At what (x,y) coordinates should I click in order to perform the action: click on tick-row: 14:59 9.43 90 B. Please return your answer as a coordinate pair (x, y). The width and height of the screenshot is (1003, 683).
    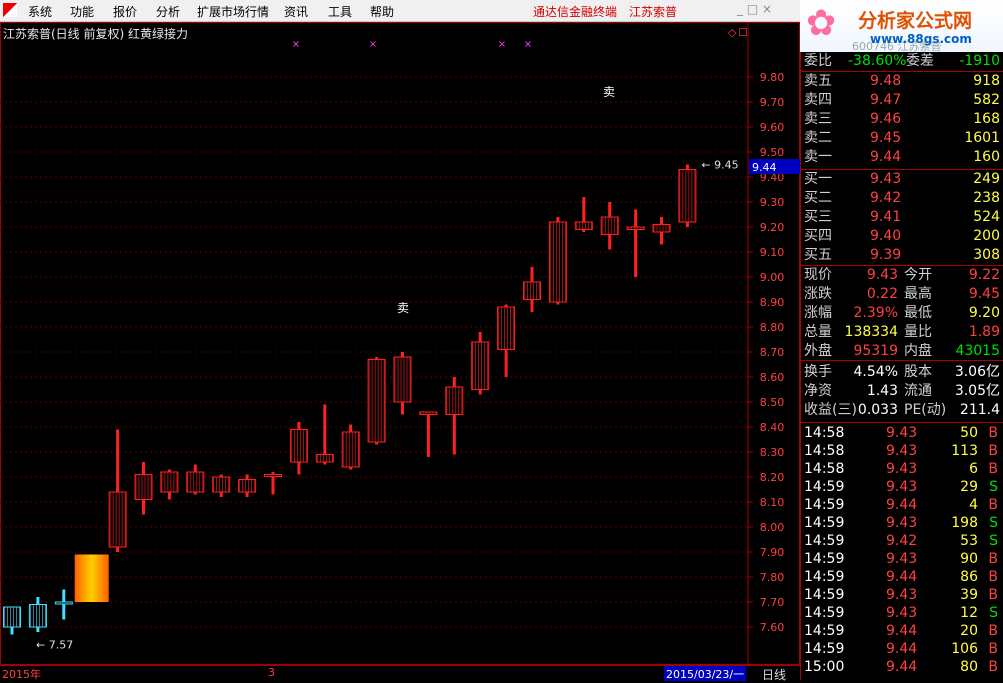
    Looking at the image, I should click on (902, 559).